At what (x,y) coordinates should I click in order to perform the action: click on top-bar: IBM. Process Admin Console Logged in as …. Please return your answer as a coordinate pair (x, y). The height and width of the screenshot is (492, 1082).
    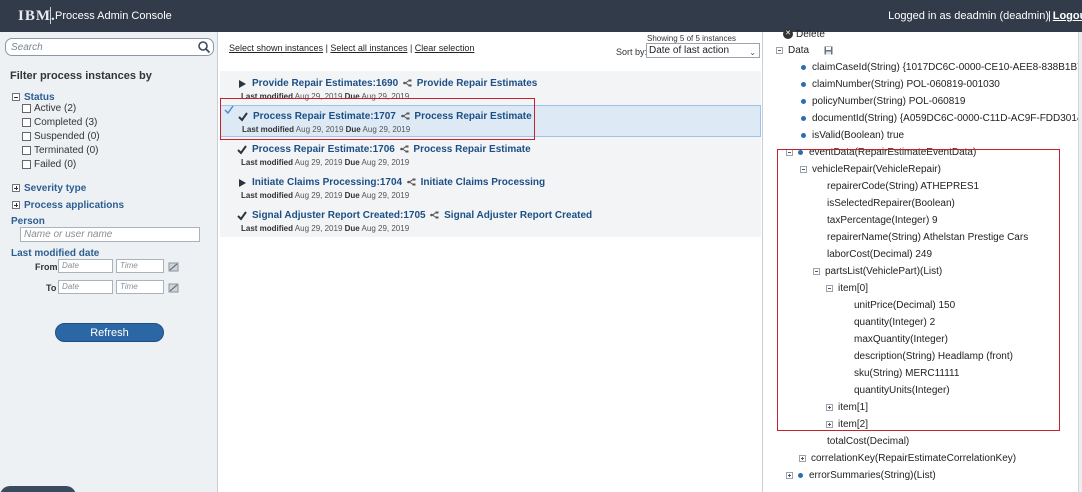
    Looking at the image, I should click on (541, 16).